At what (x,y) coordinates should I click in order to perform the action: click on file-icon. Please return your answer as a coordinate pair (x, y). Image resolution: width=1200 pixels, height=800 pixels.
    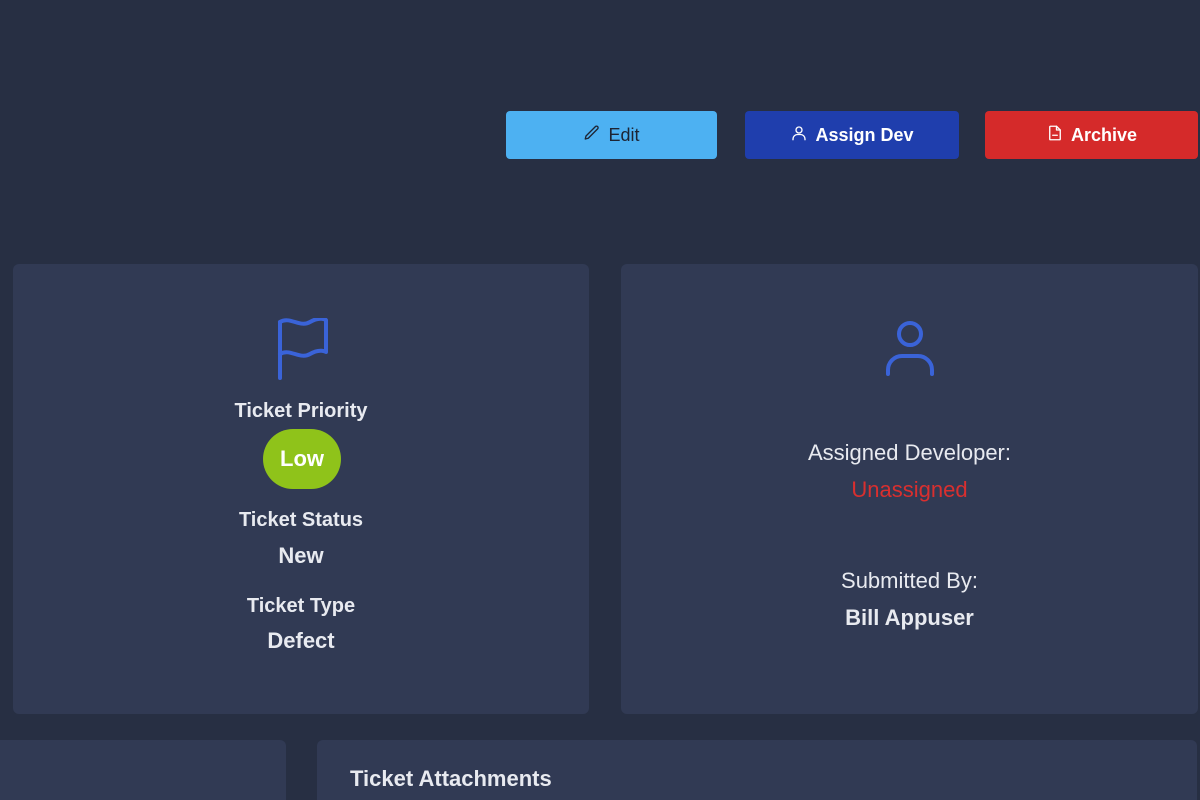
    Looking at the image, I should click on (1055, 135).